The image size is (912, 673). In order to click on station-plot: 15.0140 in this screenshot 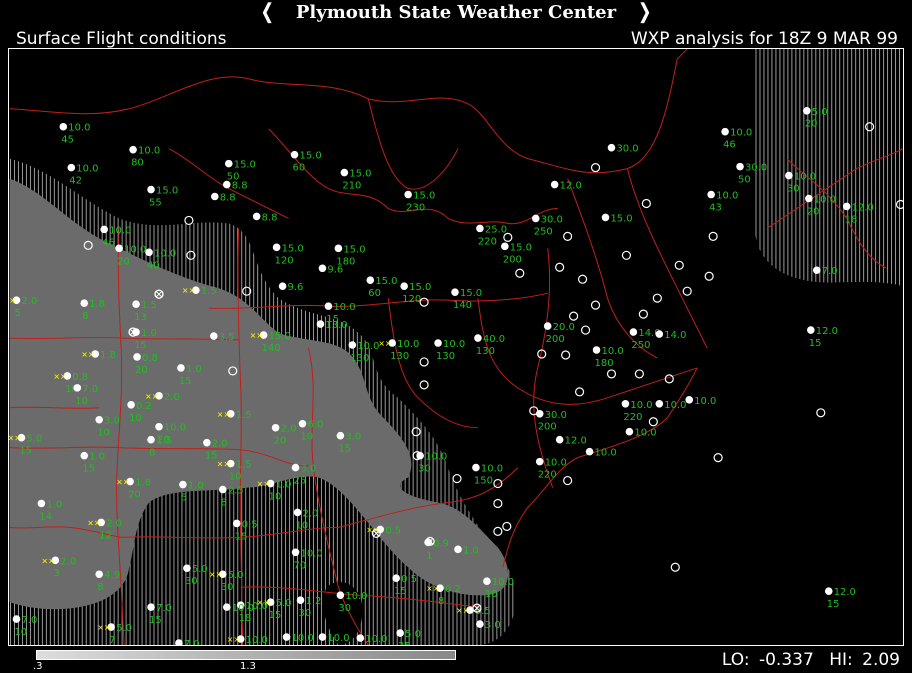, I will do `click(466, 299)`.